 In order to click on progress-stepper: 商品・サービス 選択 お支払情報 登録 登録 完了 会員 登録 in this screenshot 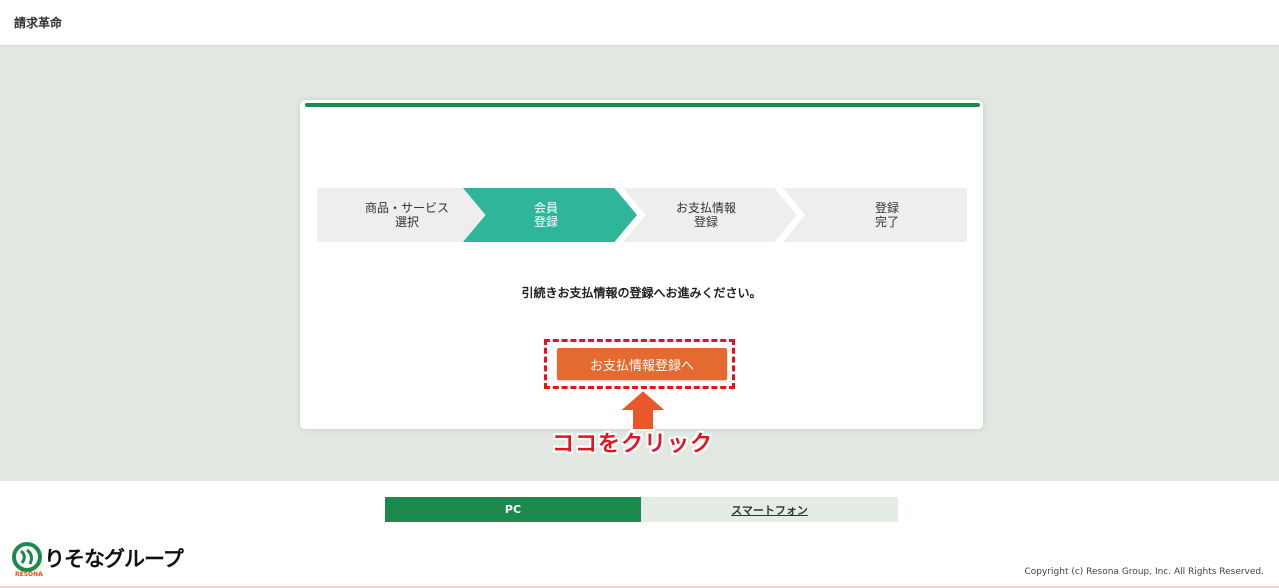, I will do `click(642, 215)`.